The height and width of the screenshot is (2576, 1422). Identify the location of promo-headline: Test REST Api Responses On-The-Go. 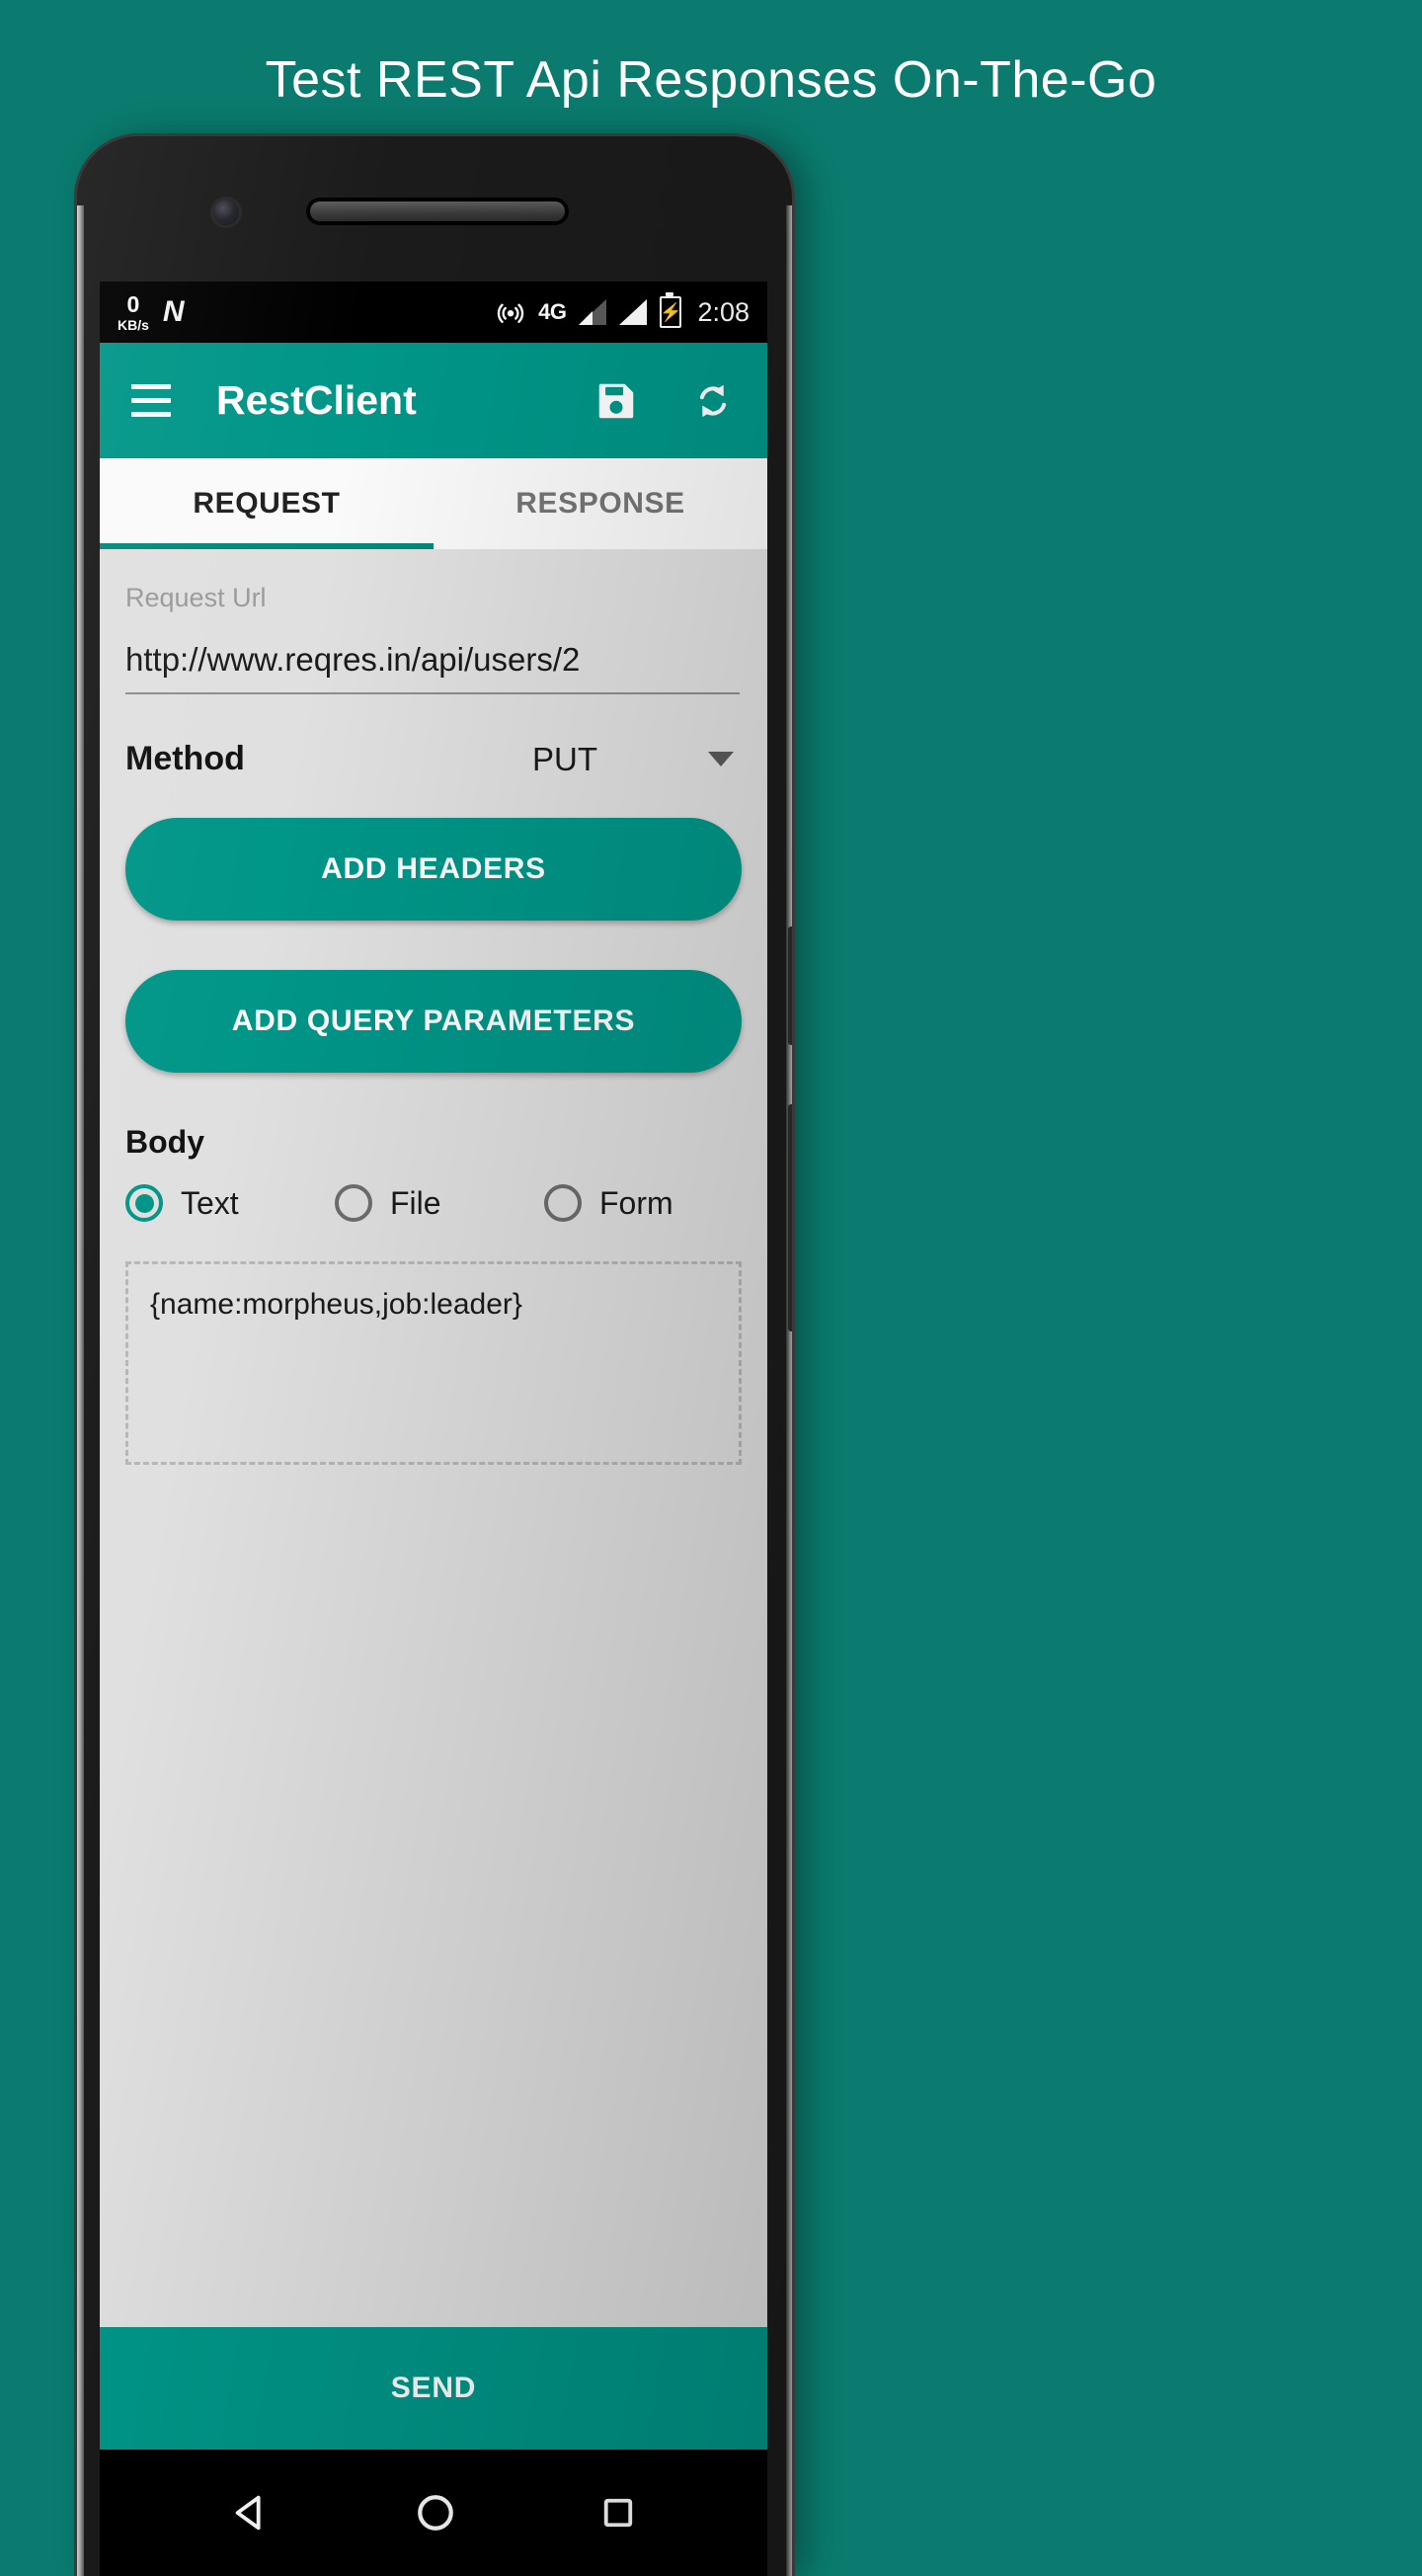
(711, 80).